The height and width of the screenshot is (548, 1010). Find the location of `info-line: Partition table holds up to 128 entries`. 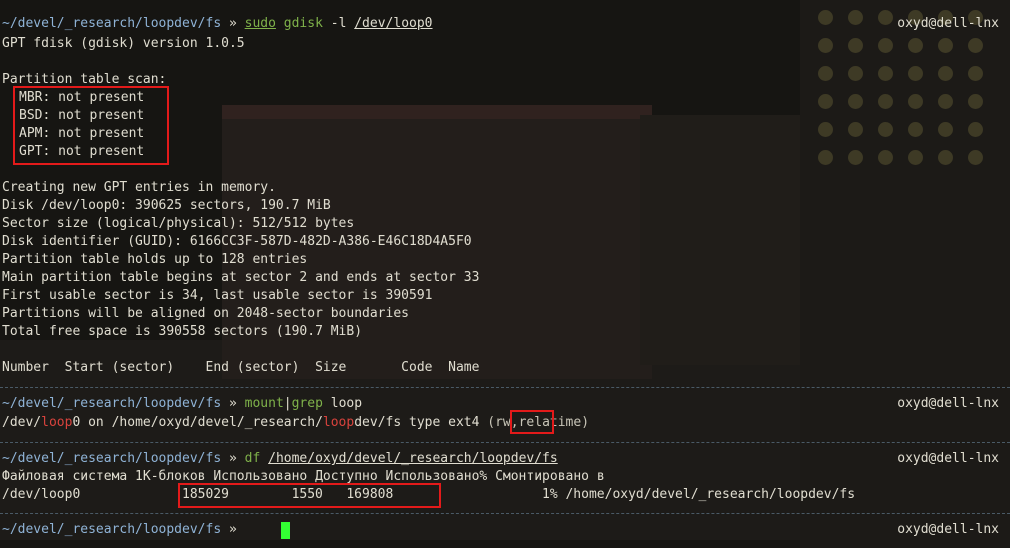

info-line: Partition table holds up to 128 entries is located at coordinates (155, 259).